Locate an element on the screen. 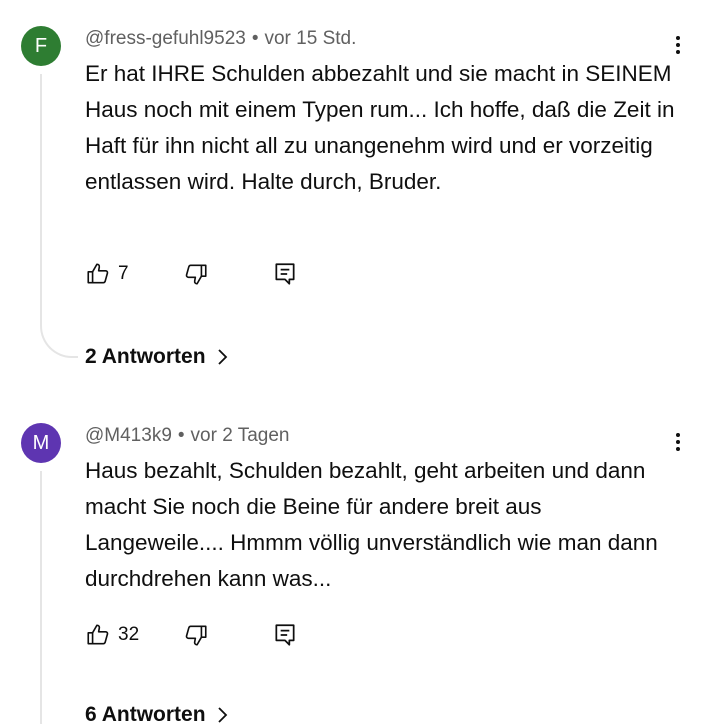 This screenshot has height=724, width=720. avatar-letter: F is located at coordinates (41, 46).